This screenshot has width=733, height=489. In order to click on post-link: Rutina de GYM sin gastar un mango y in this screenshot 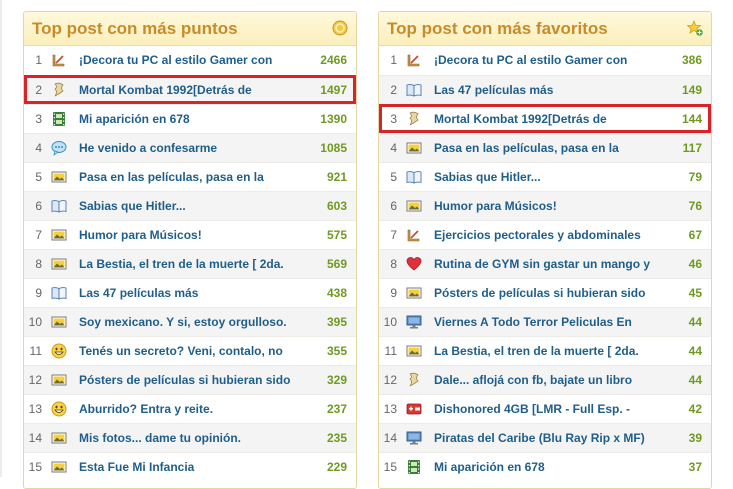, I will do `click(544, 264)`.